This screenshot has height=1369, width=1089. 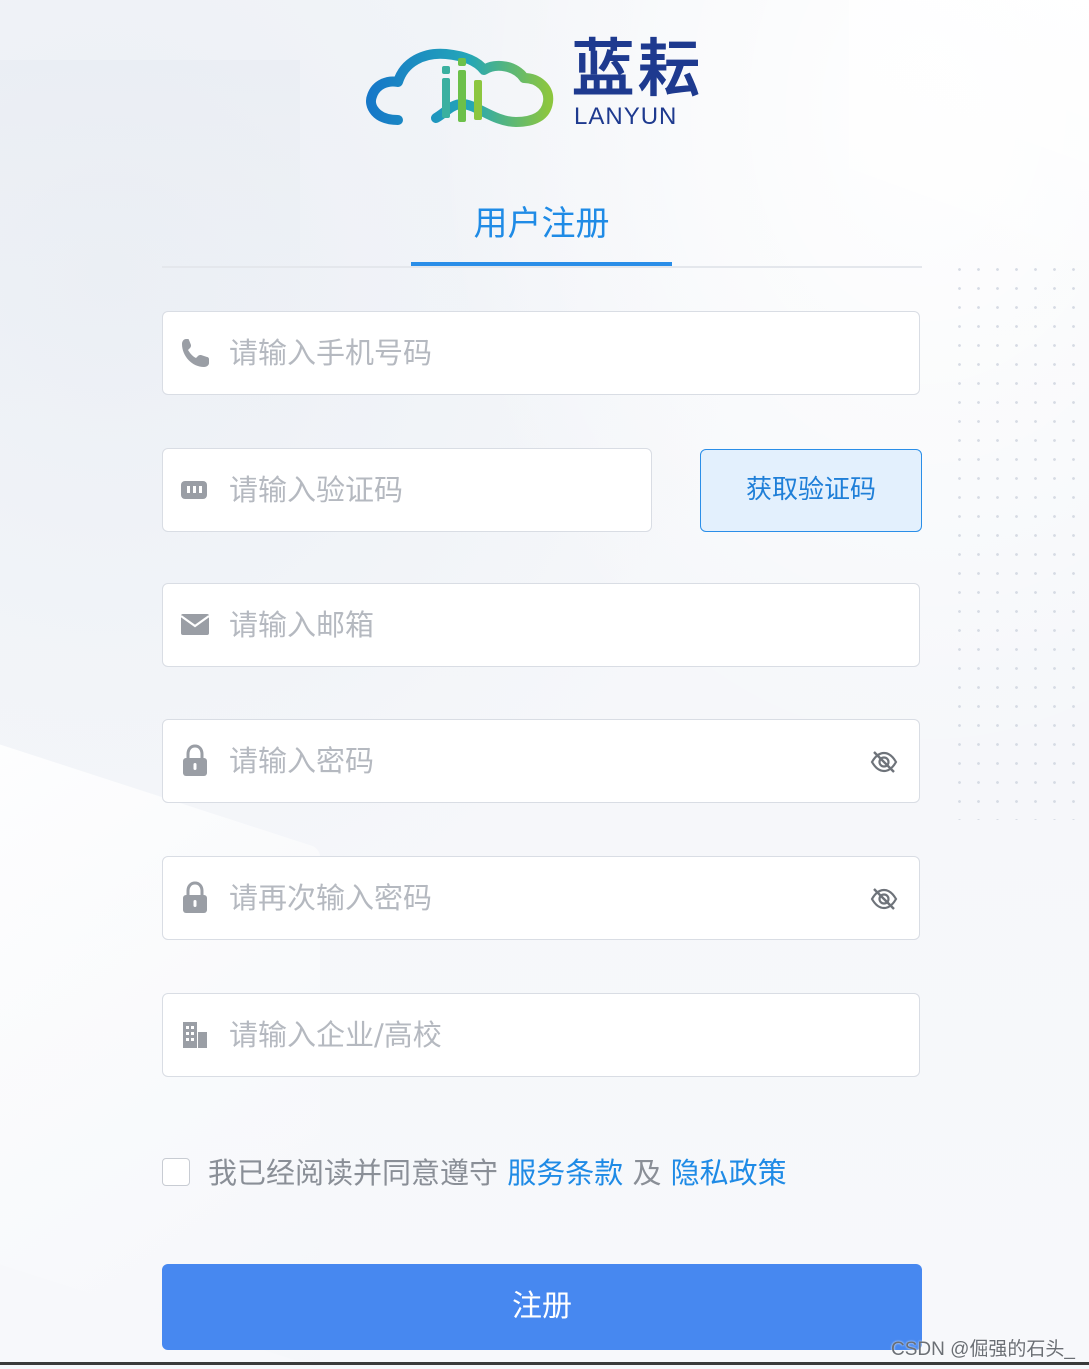 What do you see at coordinates (460, 87) in the screenshot?
I see `cloud-logo-icon` at bounding box center [460, 87].